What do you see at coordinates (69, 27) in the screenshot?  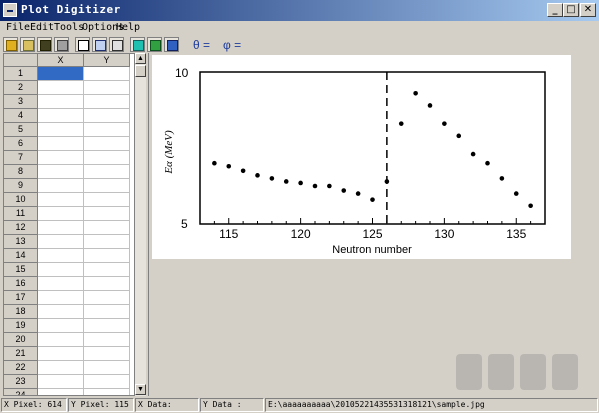 I see `menu-tools: Tools` at bounding box center [69, 27].